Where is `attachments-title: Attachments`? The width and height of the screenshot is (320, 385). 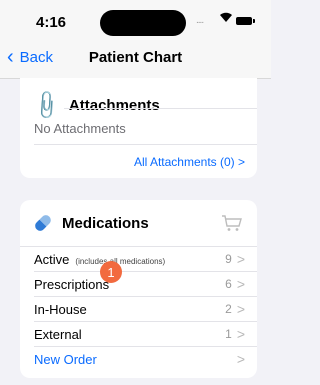 attachments-title: Attachments is located at coordinates (114, 105).